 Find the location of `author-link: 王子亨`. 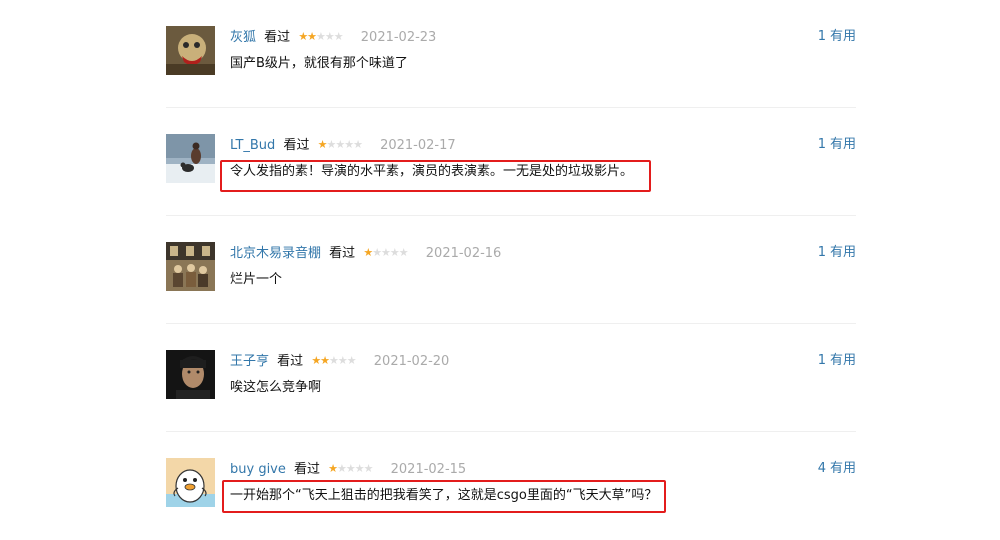

author-link: 王子亨 is located at coordinates (249, 361).